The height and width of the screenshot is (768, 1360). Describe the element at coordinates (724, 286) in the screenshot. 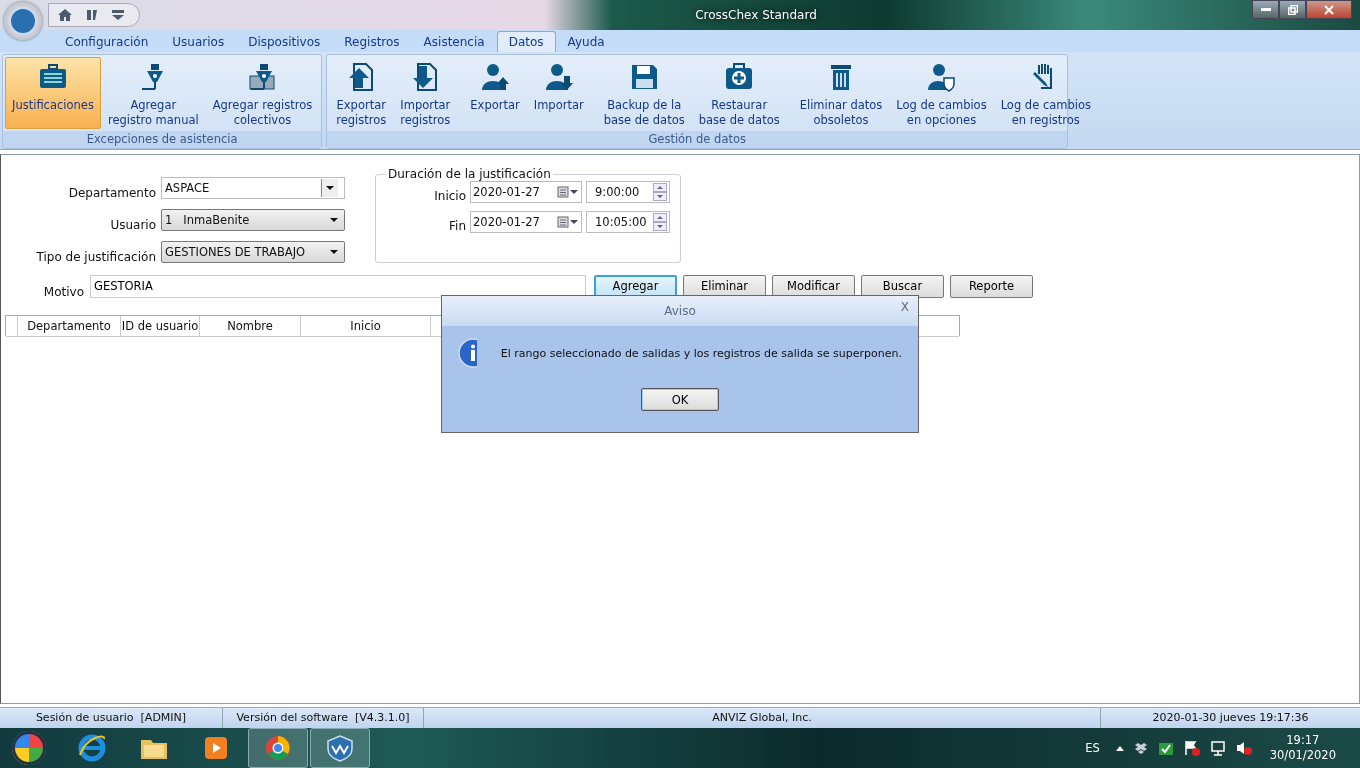

I see `action-button: Eliminar` at that location.